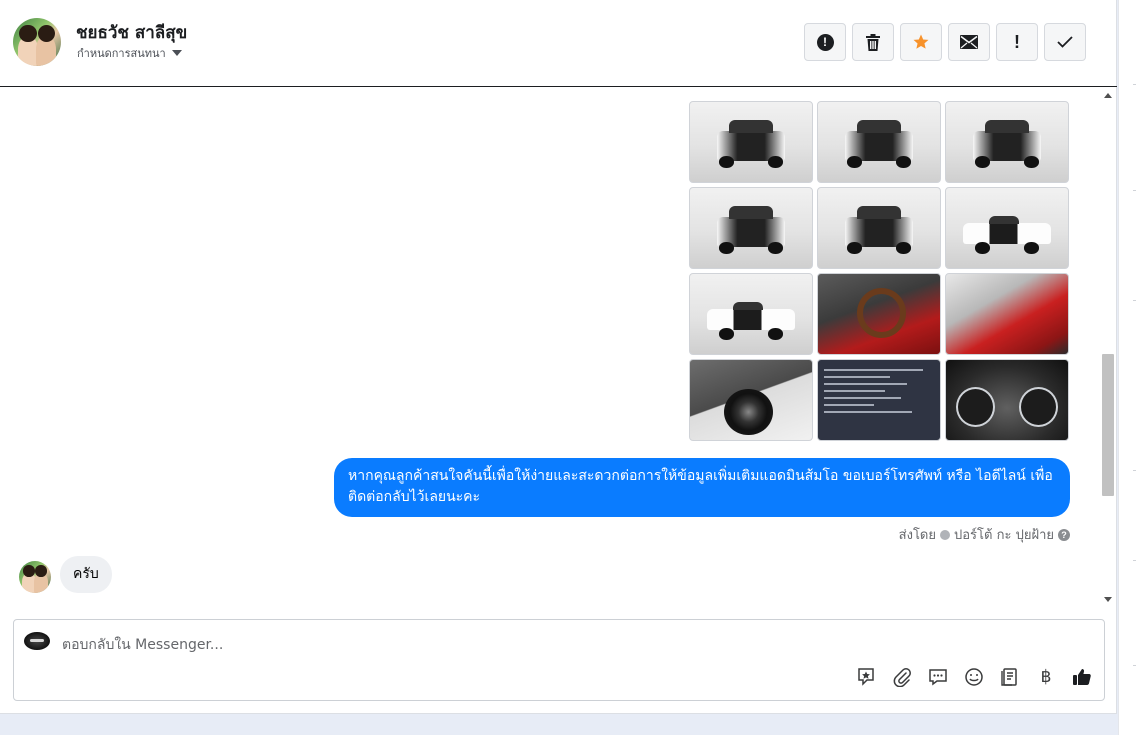 The height and width of the screenshot is (735, 1136). Describe the element at coordinates (131, 32) in the screenshot. I see `contact-name: ชยธวัช สาลีสุข` at that location.